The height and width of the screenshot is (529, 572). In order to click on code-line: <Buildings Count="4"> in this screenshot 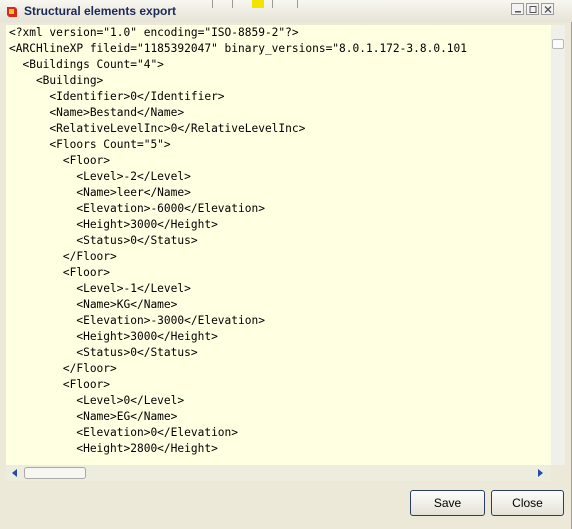, I will do `click(86, 64)`.